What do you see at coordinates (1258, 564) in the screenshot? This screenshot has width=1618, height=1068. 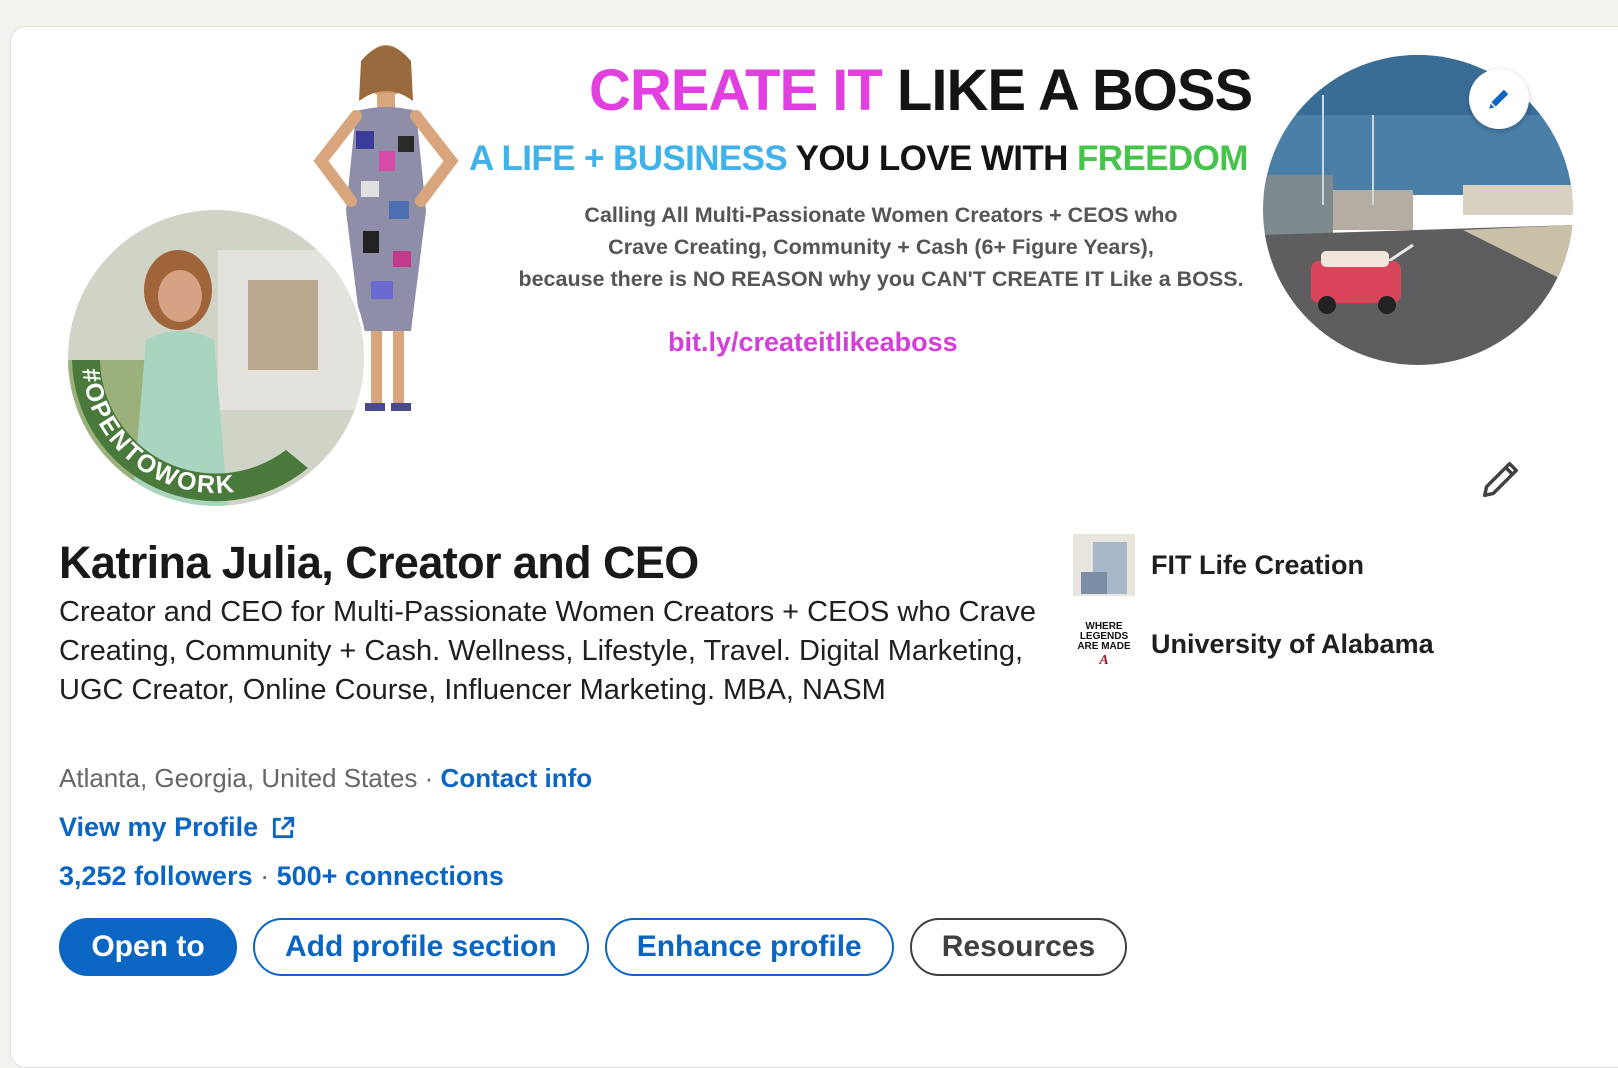 I see `company-name: FIT Life Creation` at bounding box center [1258, 564].